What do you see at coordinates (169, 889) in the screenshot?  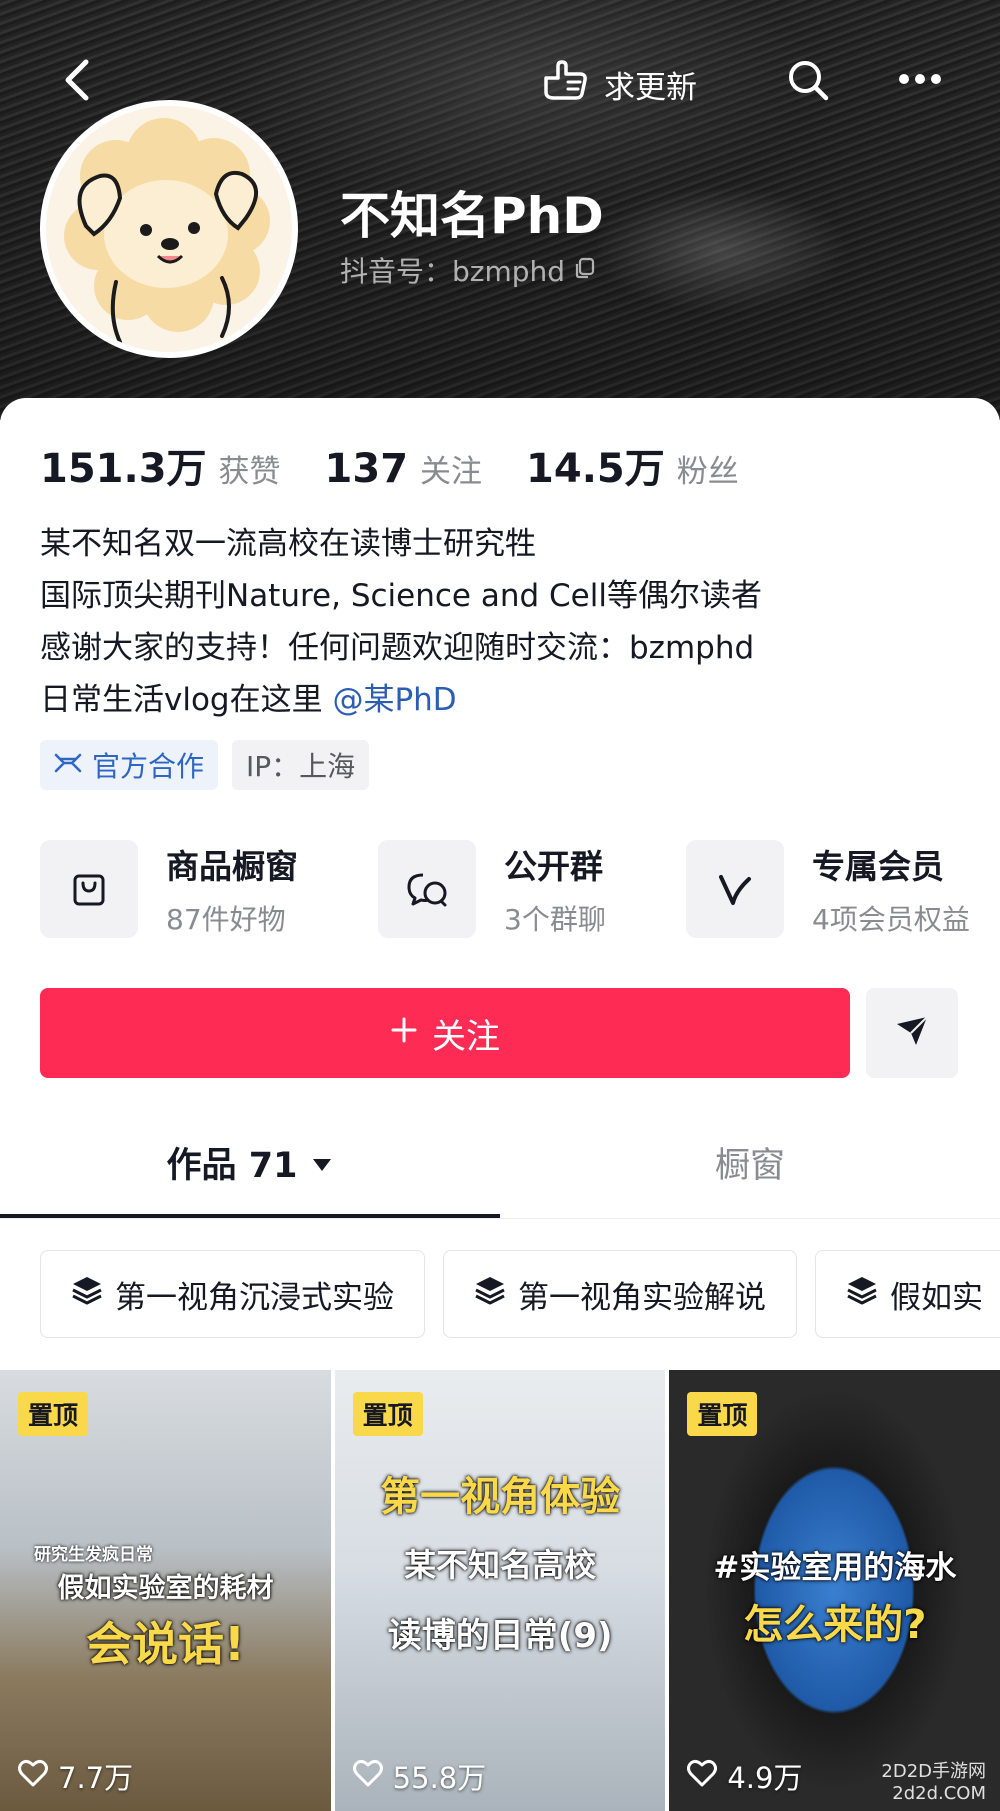 I see `shop-window-entry: 商品橱窗 87件好物` at bounding box center [169, 889].